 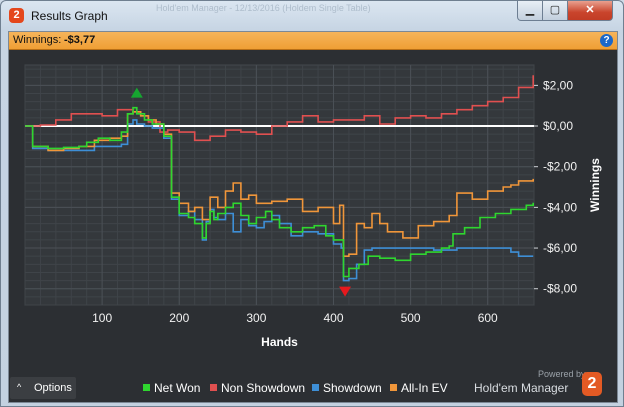 What do you see at coordinates (279, 342) in the screenshot?
I see `x-axis-title: Hands` at bounding box center [279, 342].